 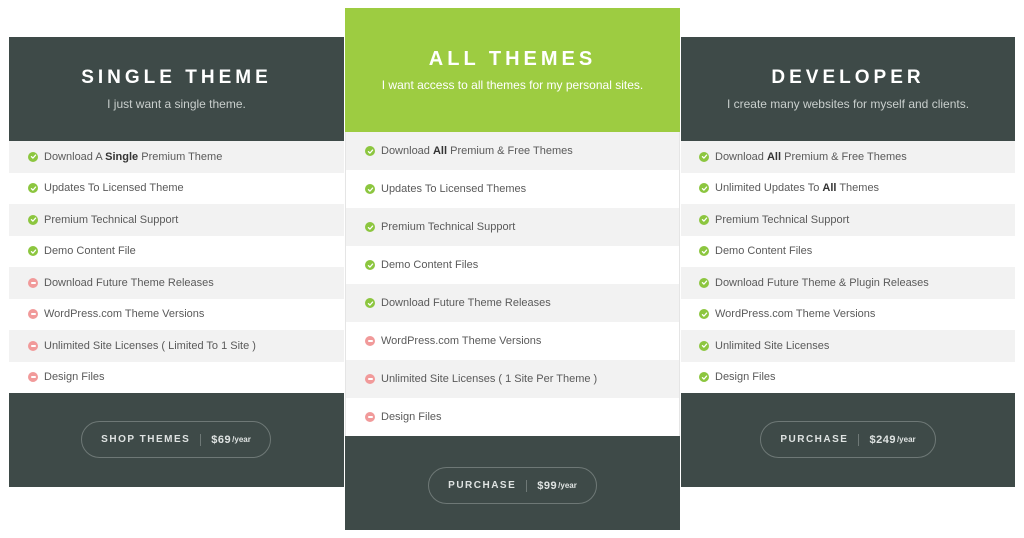 I want to click on plan-subtitle: I just want a single theme., so click(x=176, y=104).